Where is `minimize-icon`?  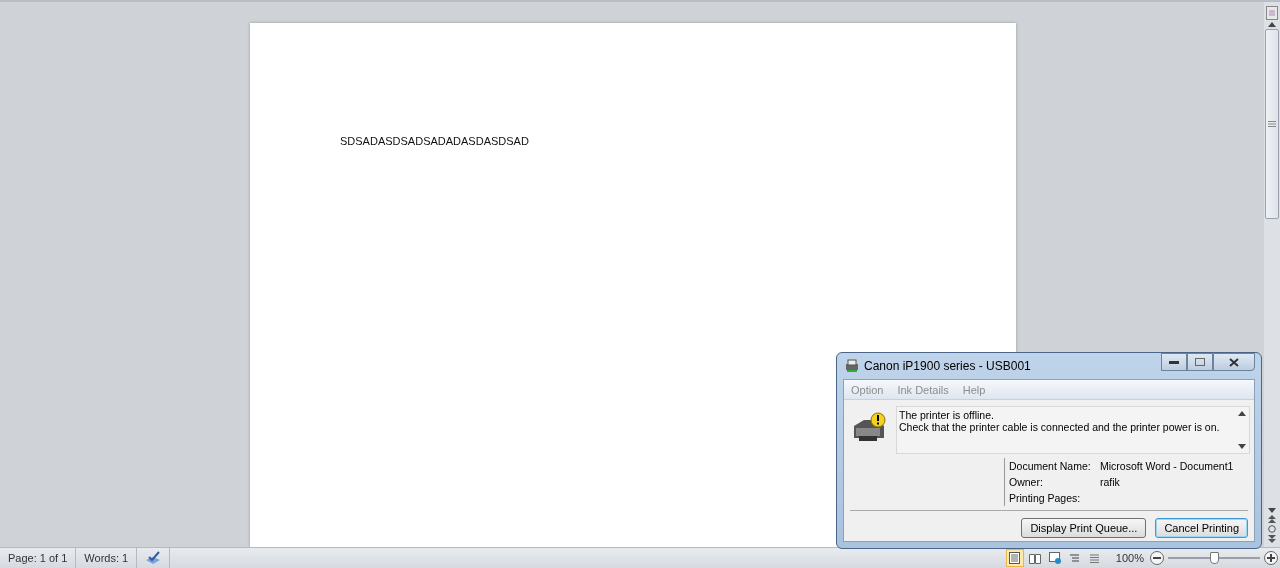 minimize-icon is located at coordinates (1174, 362).